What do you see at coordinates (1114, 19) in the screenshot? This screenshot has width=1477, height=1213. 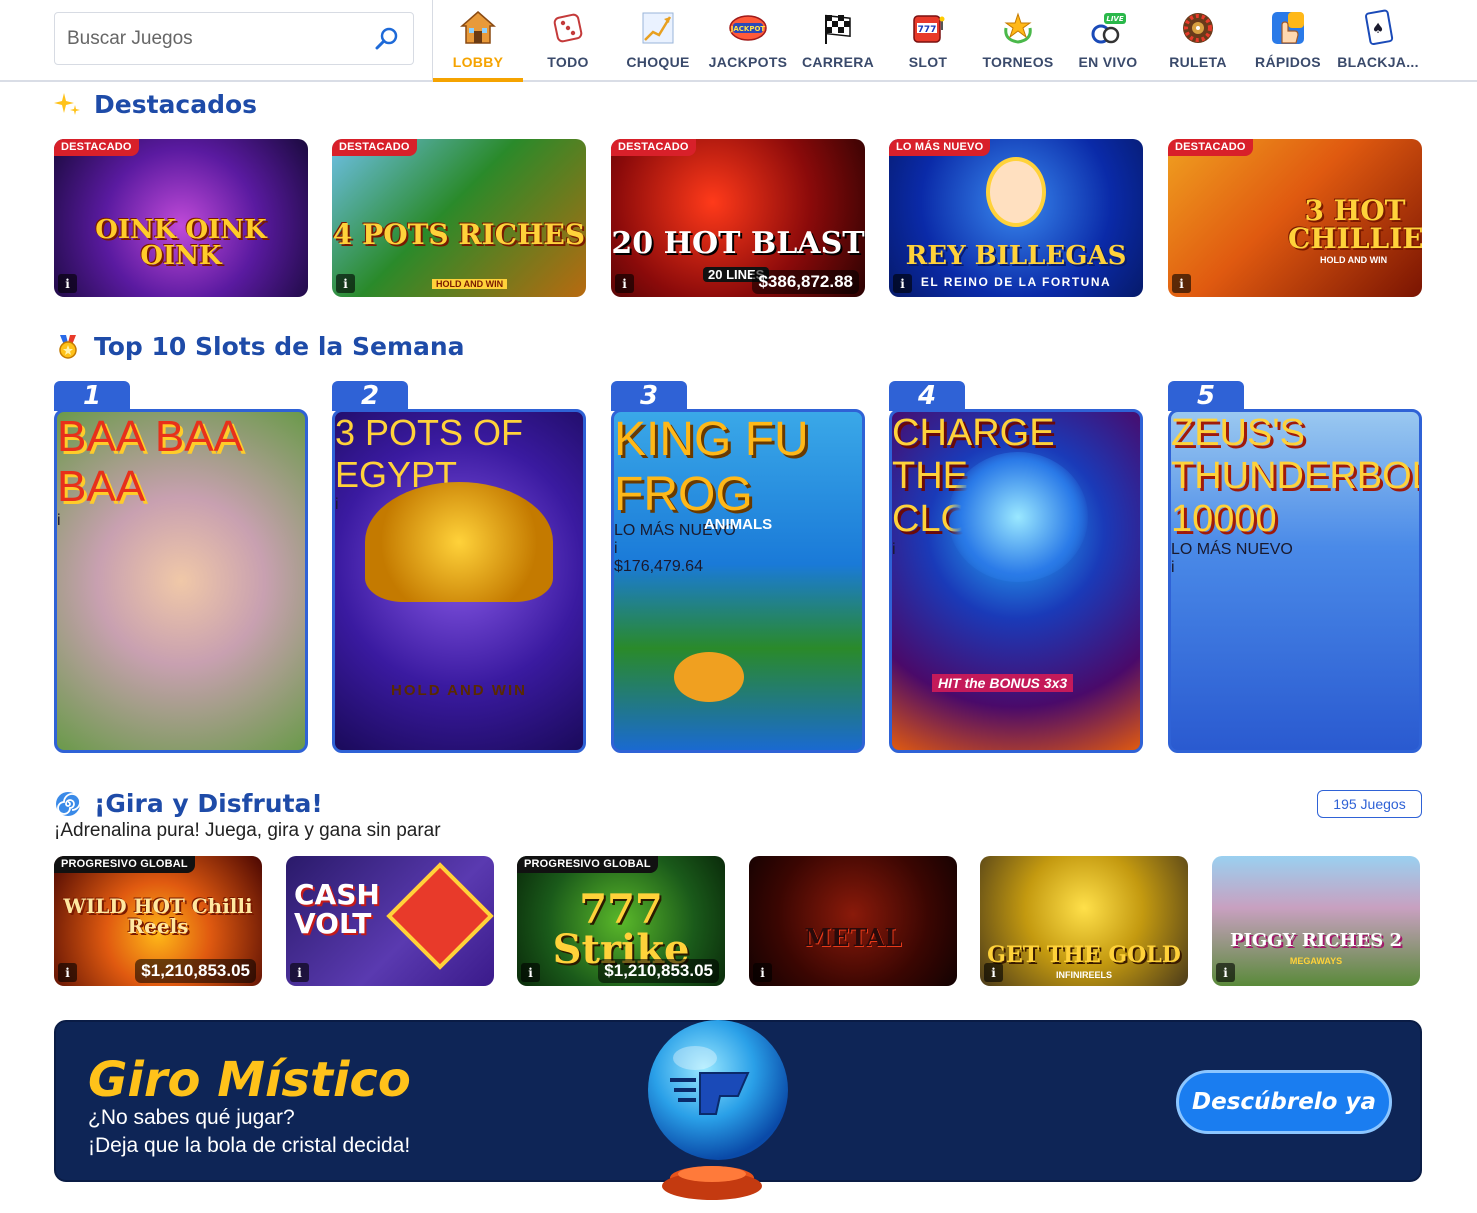 I see `svg-text: LIVE` at bounding box center [1114, 19].